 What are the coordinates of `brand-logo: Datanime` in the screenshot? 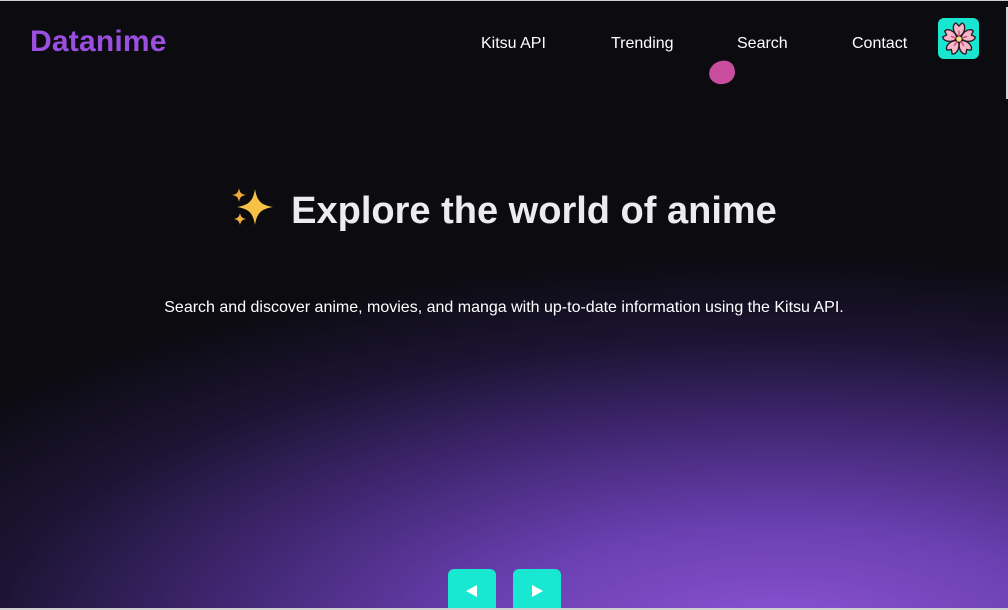 It's located at (98, 42).